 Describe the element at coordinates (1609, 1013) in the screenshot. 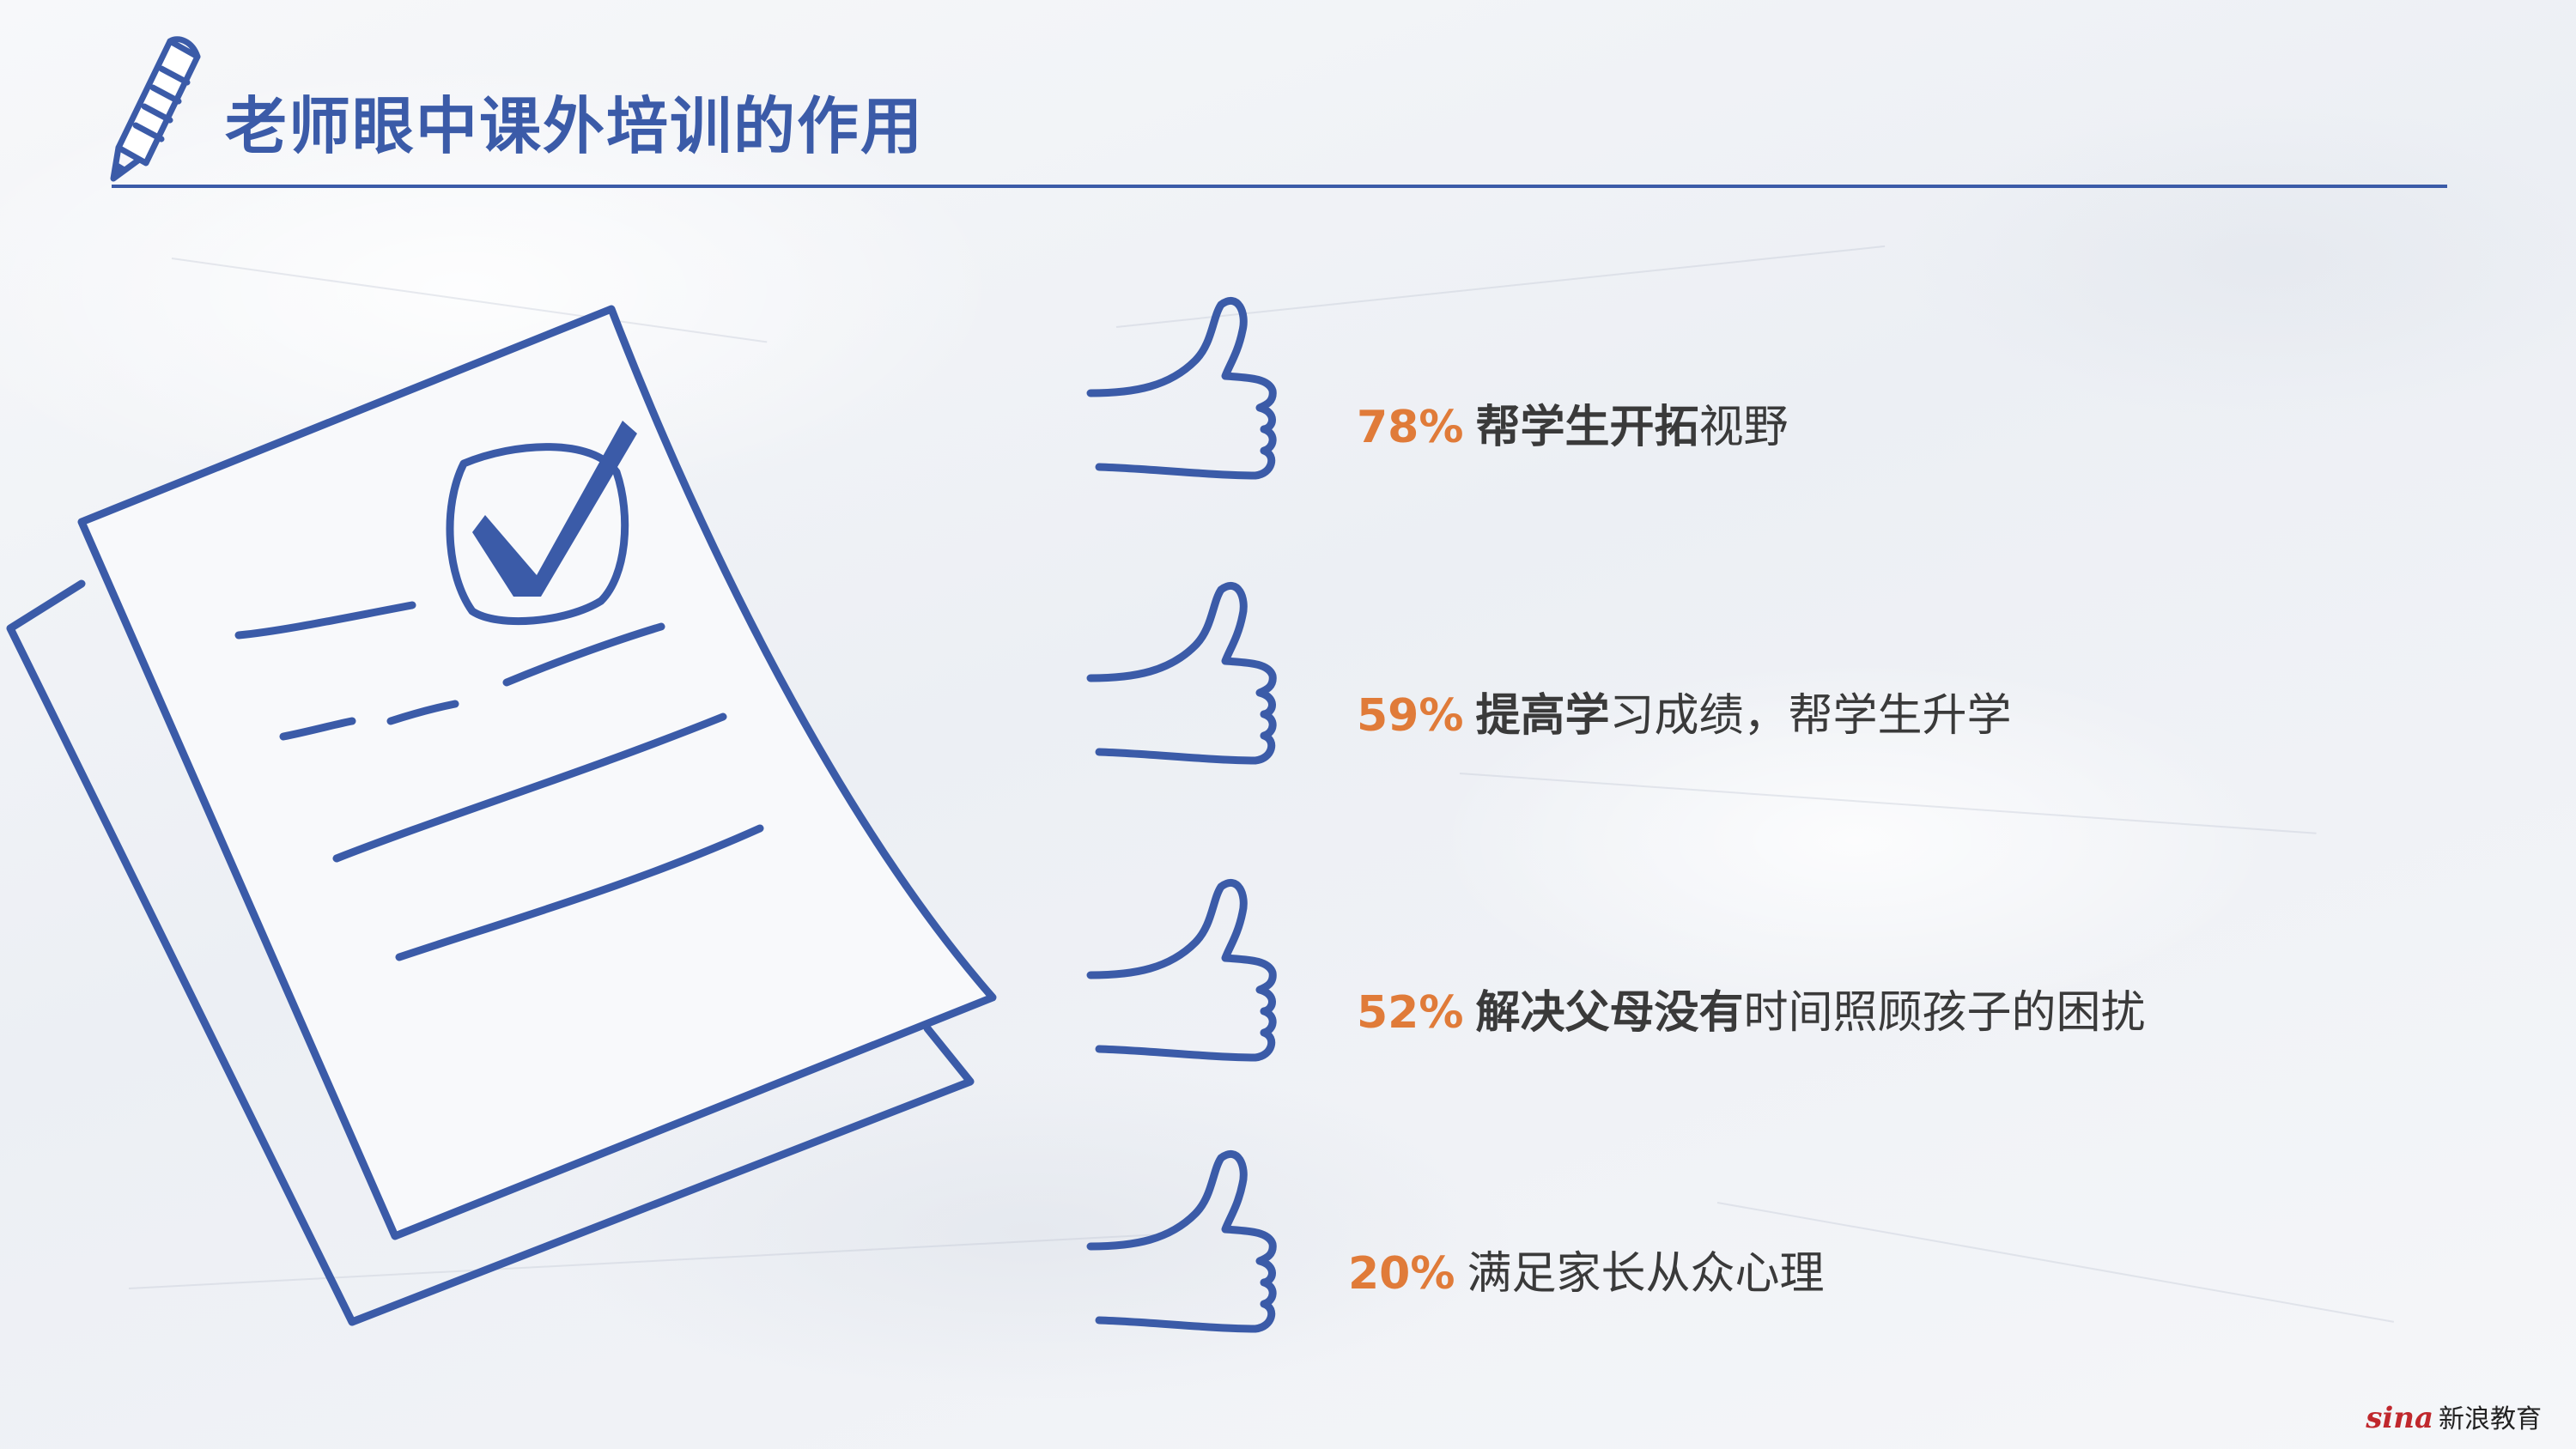

I see `item-bold-text: 解决父母没有` at that location.